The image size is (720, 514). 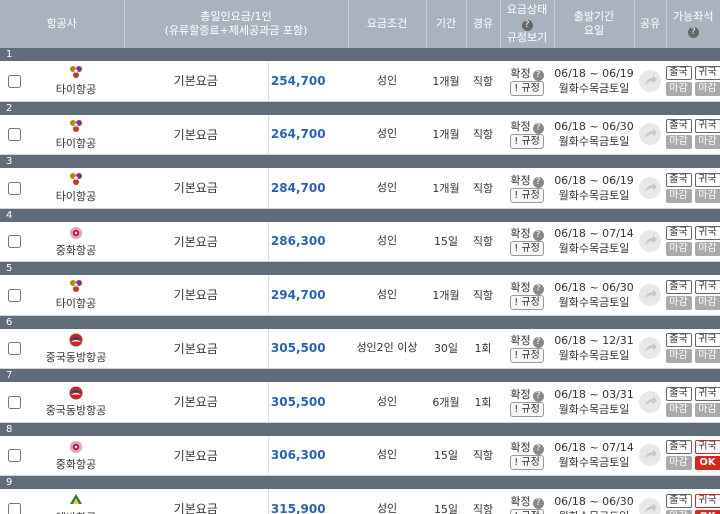 What do you see at coordinates (594, 501) in the screenshot?
I see `period-cell: 06/18 ~ 06/30 월화수목금토일` at bounding box center [594, 501].